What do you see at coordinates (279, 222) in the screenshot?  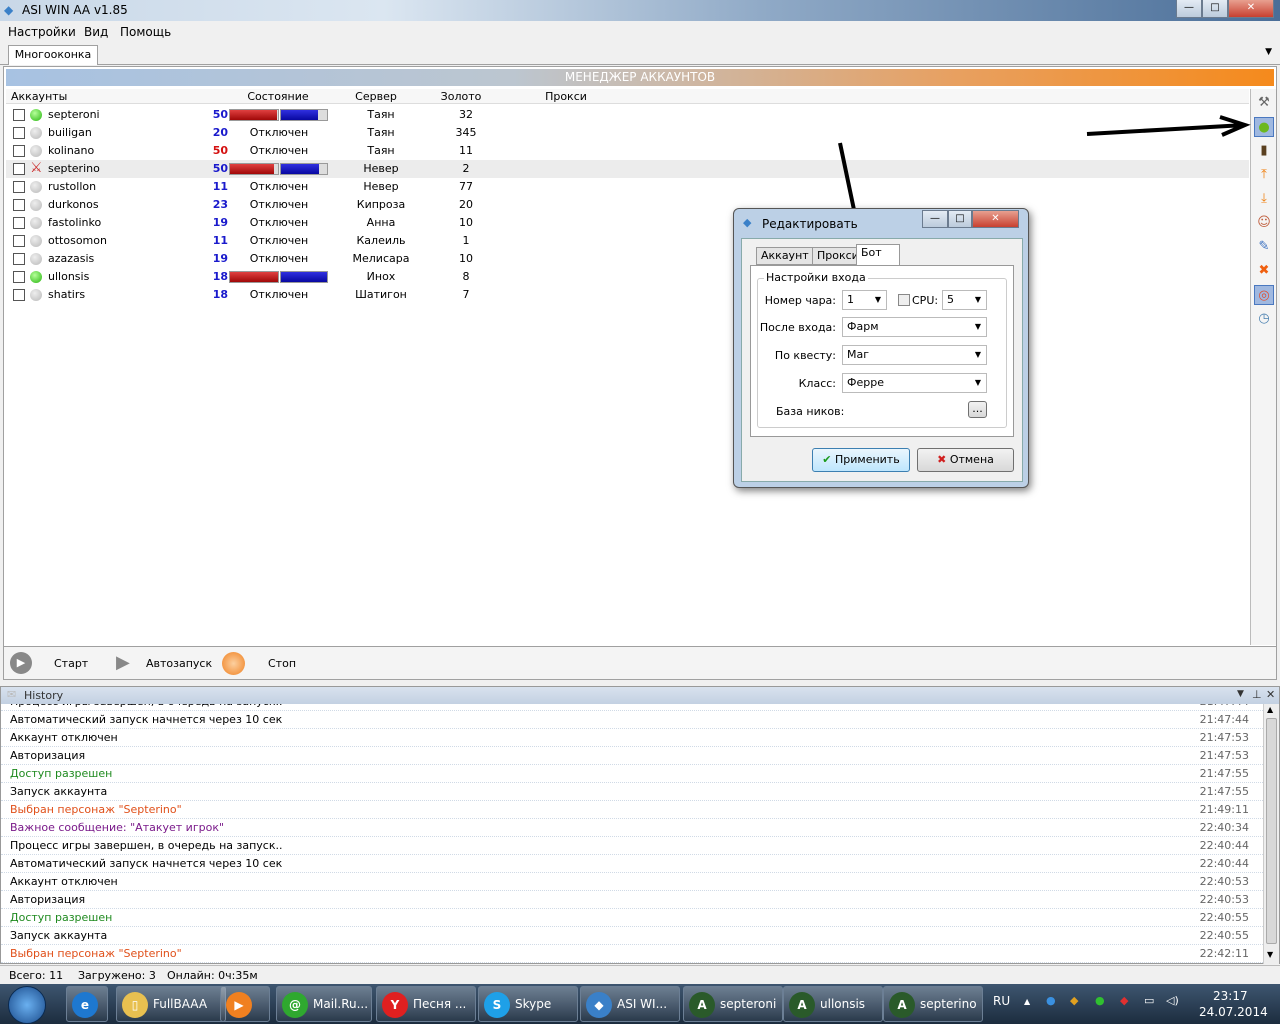 I see `account-state: Отключен` at bounding box center [279, 222].